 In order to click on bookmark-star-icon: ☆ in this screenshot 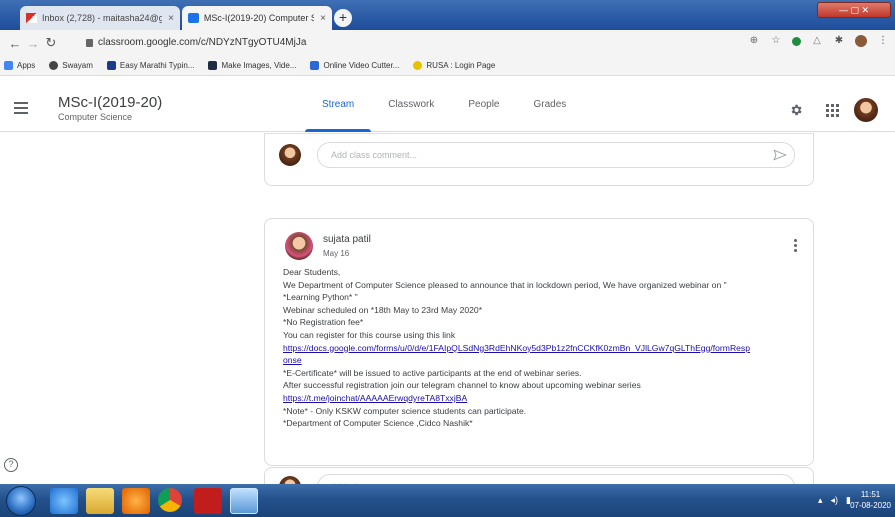, I will do `click(776, 41)`.